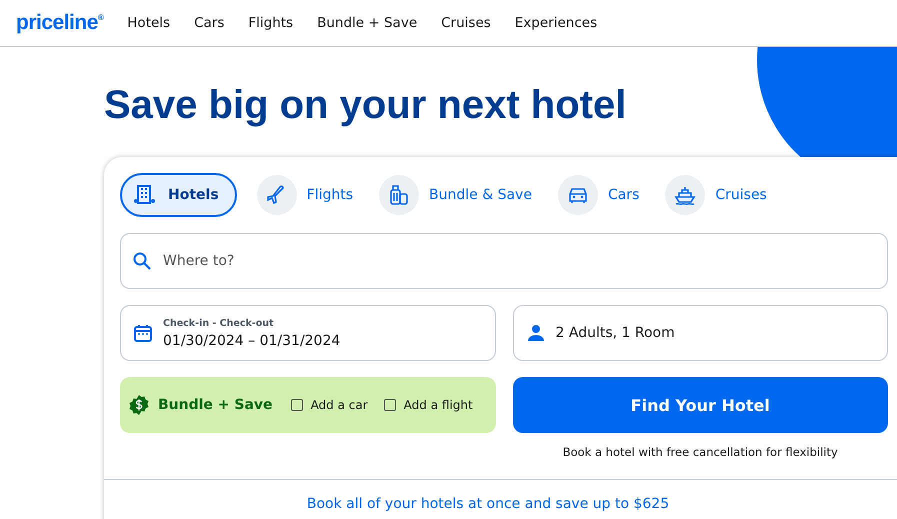 The image size is (897, 519). I want to click on search-icon, so click(142, 261).